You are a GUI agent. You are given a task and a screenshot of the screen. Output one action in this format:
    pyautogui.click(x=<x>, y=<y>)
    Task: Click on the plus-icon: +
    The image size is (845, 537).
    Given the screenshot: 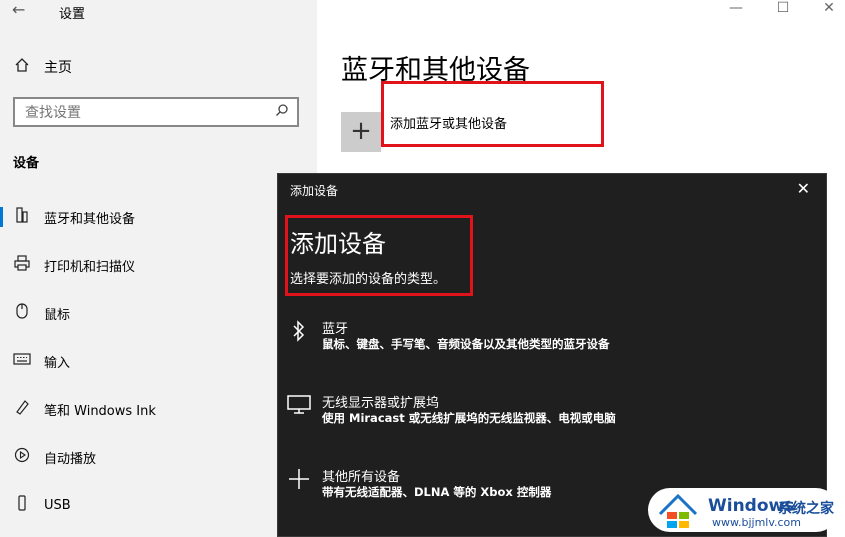 What is the action you would take?
    pyautogui.click(x=361, y=131)
    